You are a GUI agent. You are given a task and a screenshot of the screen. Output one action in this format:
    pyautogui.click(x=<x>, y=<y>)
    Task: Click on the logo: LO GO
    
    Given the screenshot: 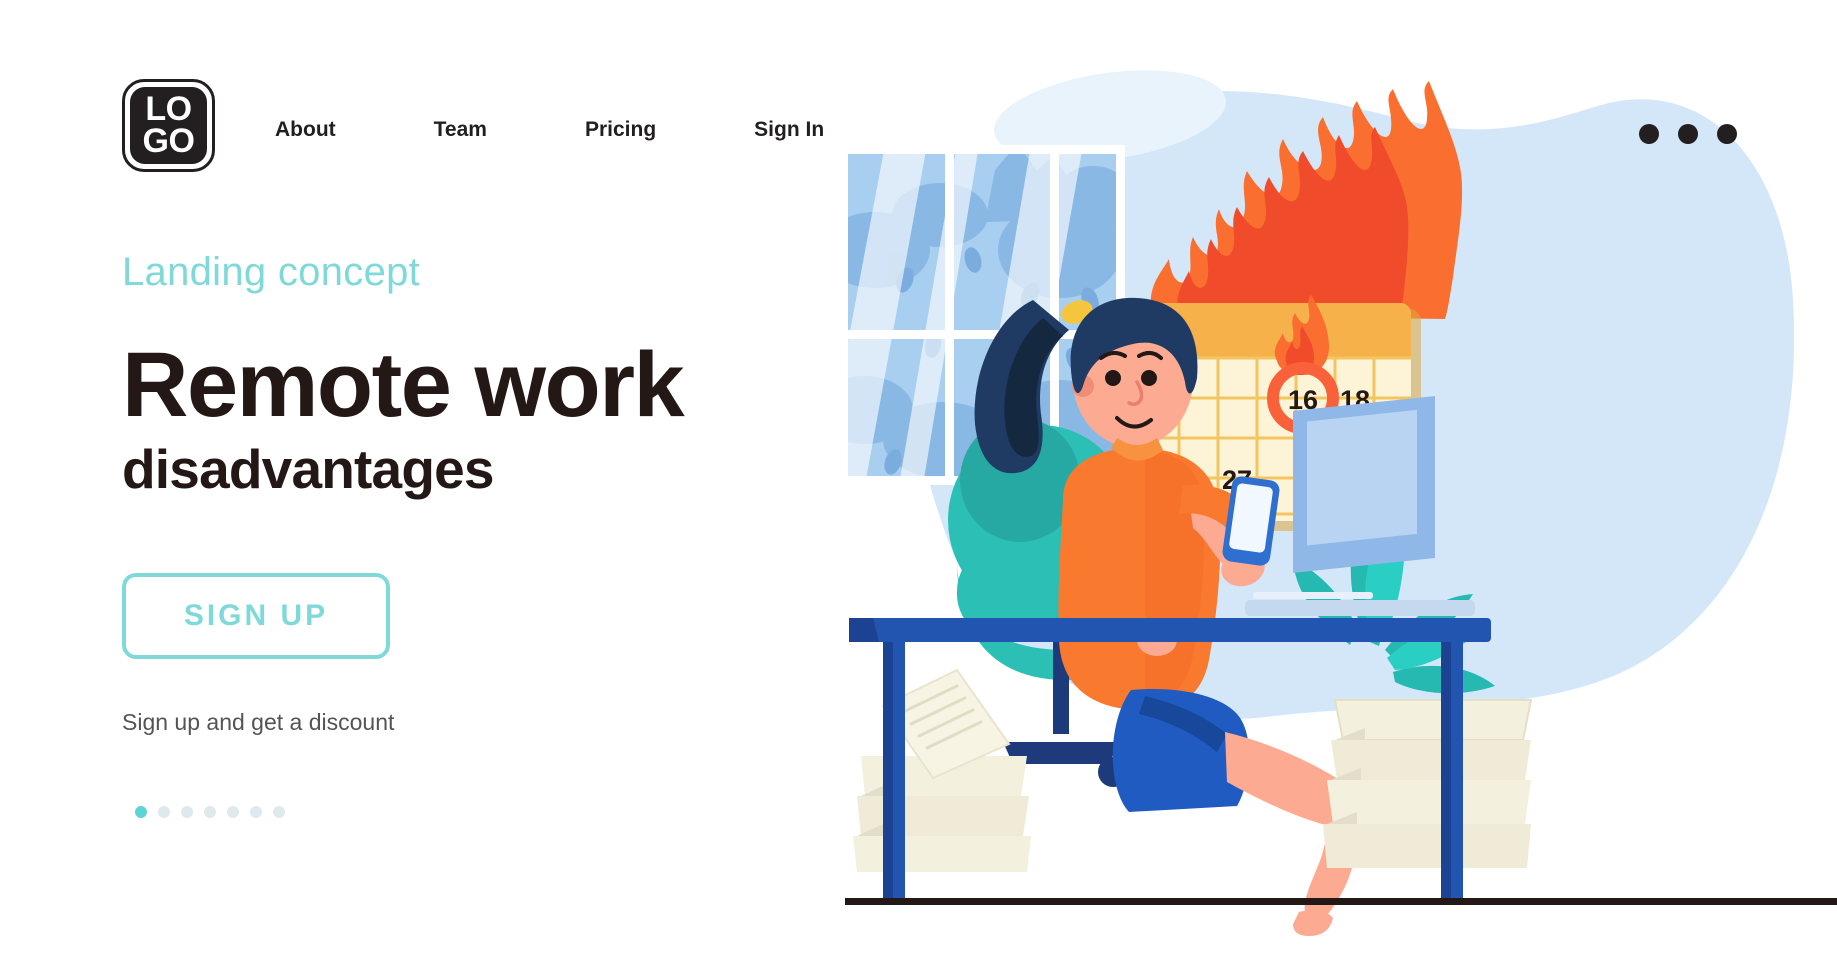 What is the action you would take?
    pyautogui.click(x=168, y=125)
    